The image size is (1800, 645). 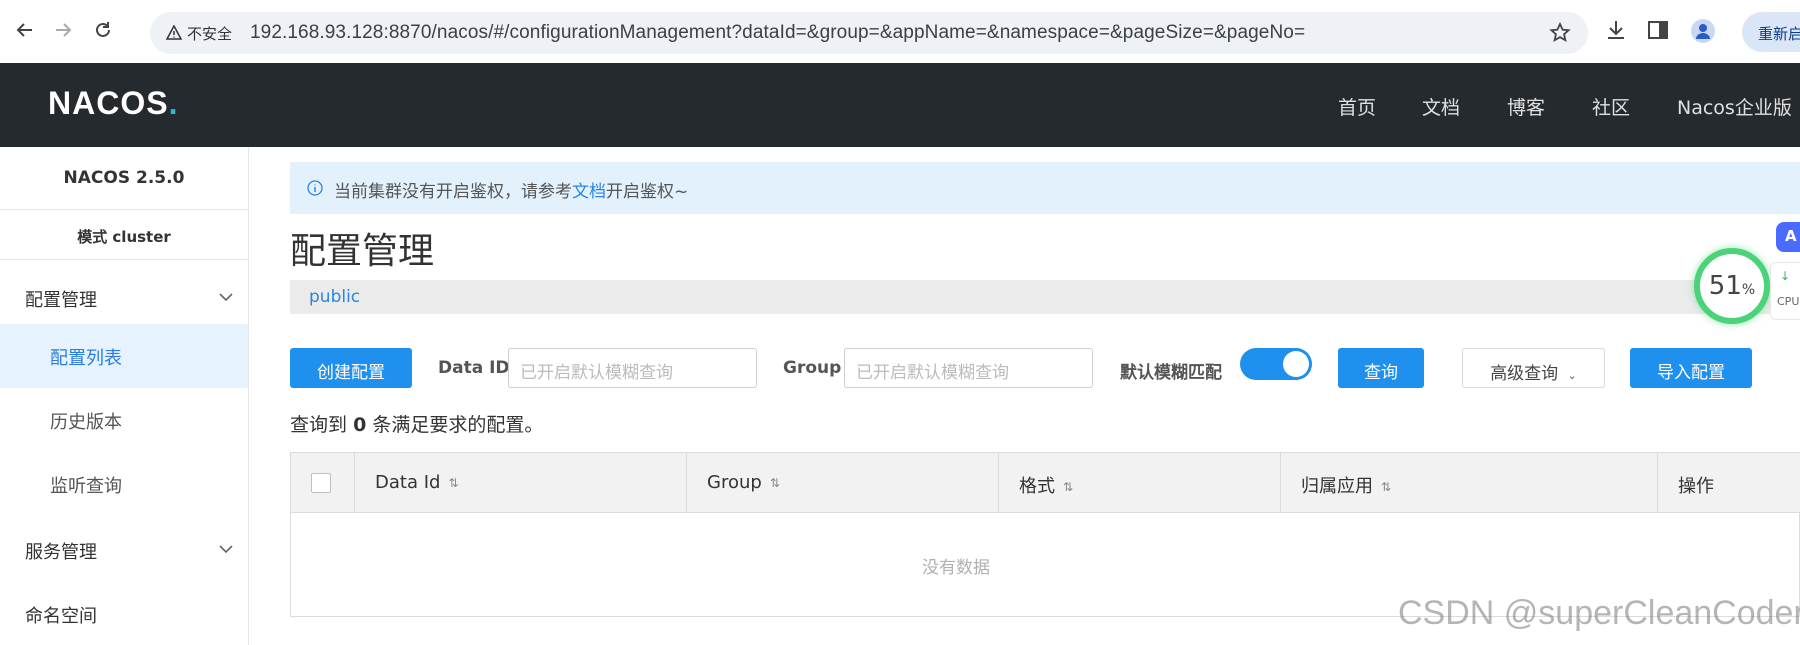 I want to click on ai-assistant-badge: A, so click(x=1788, y=237).